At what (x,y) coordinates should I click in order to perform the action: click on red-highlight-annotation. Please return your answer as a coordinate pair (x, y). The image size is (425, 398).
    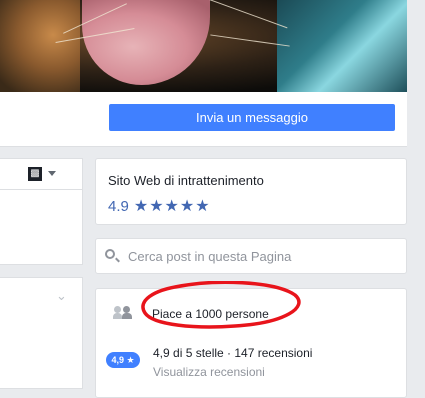
    Looking at the image, I should click on (221, 305).